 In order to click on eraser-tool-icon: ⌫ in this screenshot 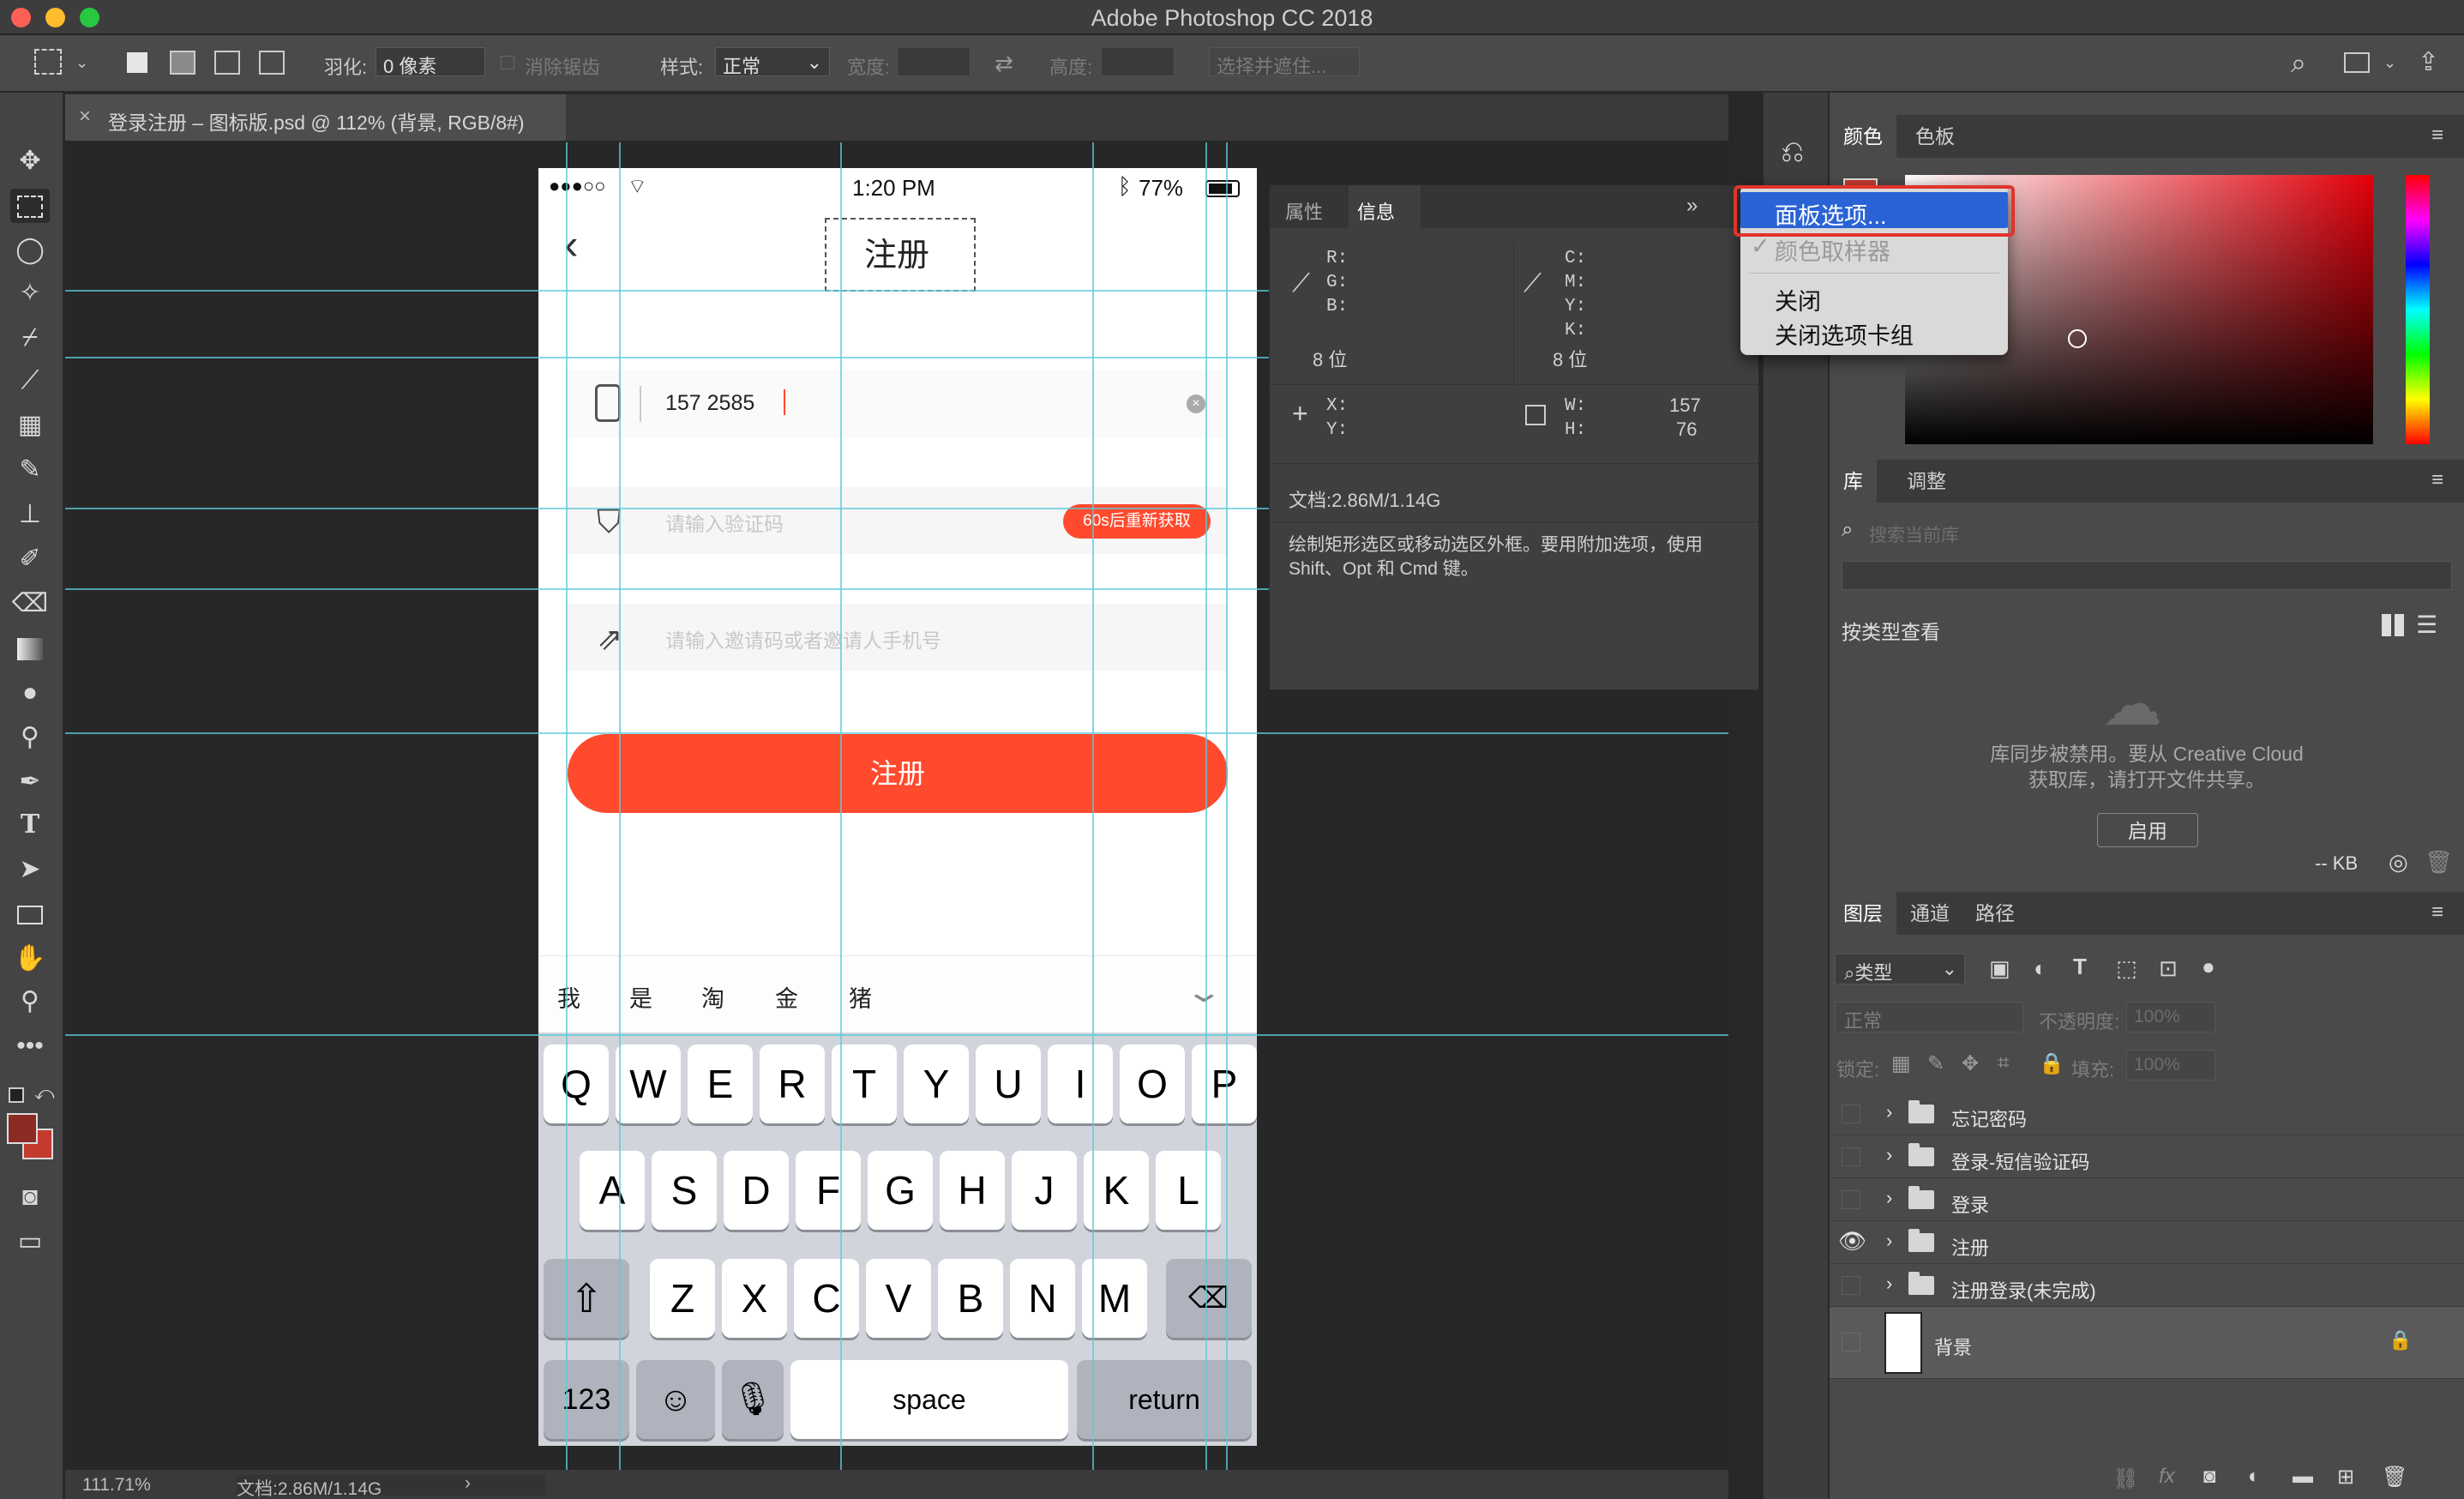, I will do `click(30, 604)`.